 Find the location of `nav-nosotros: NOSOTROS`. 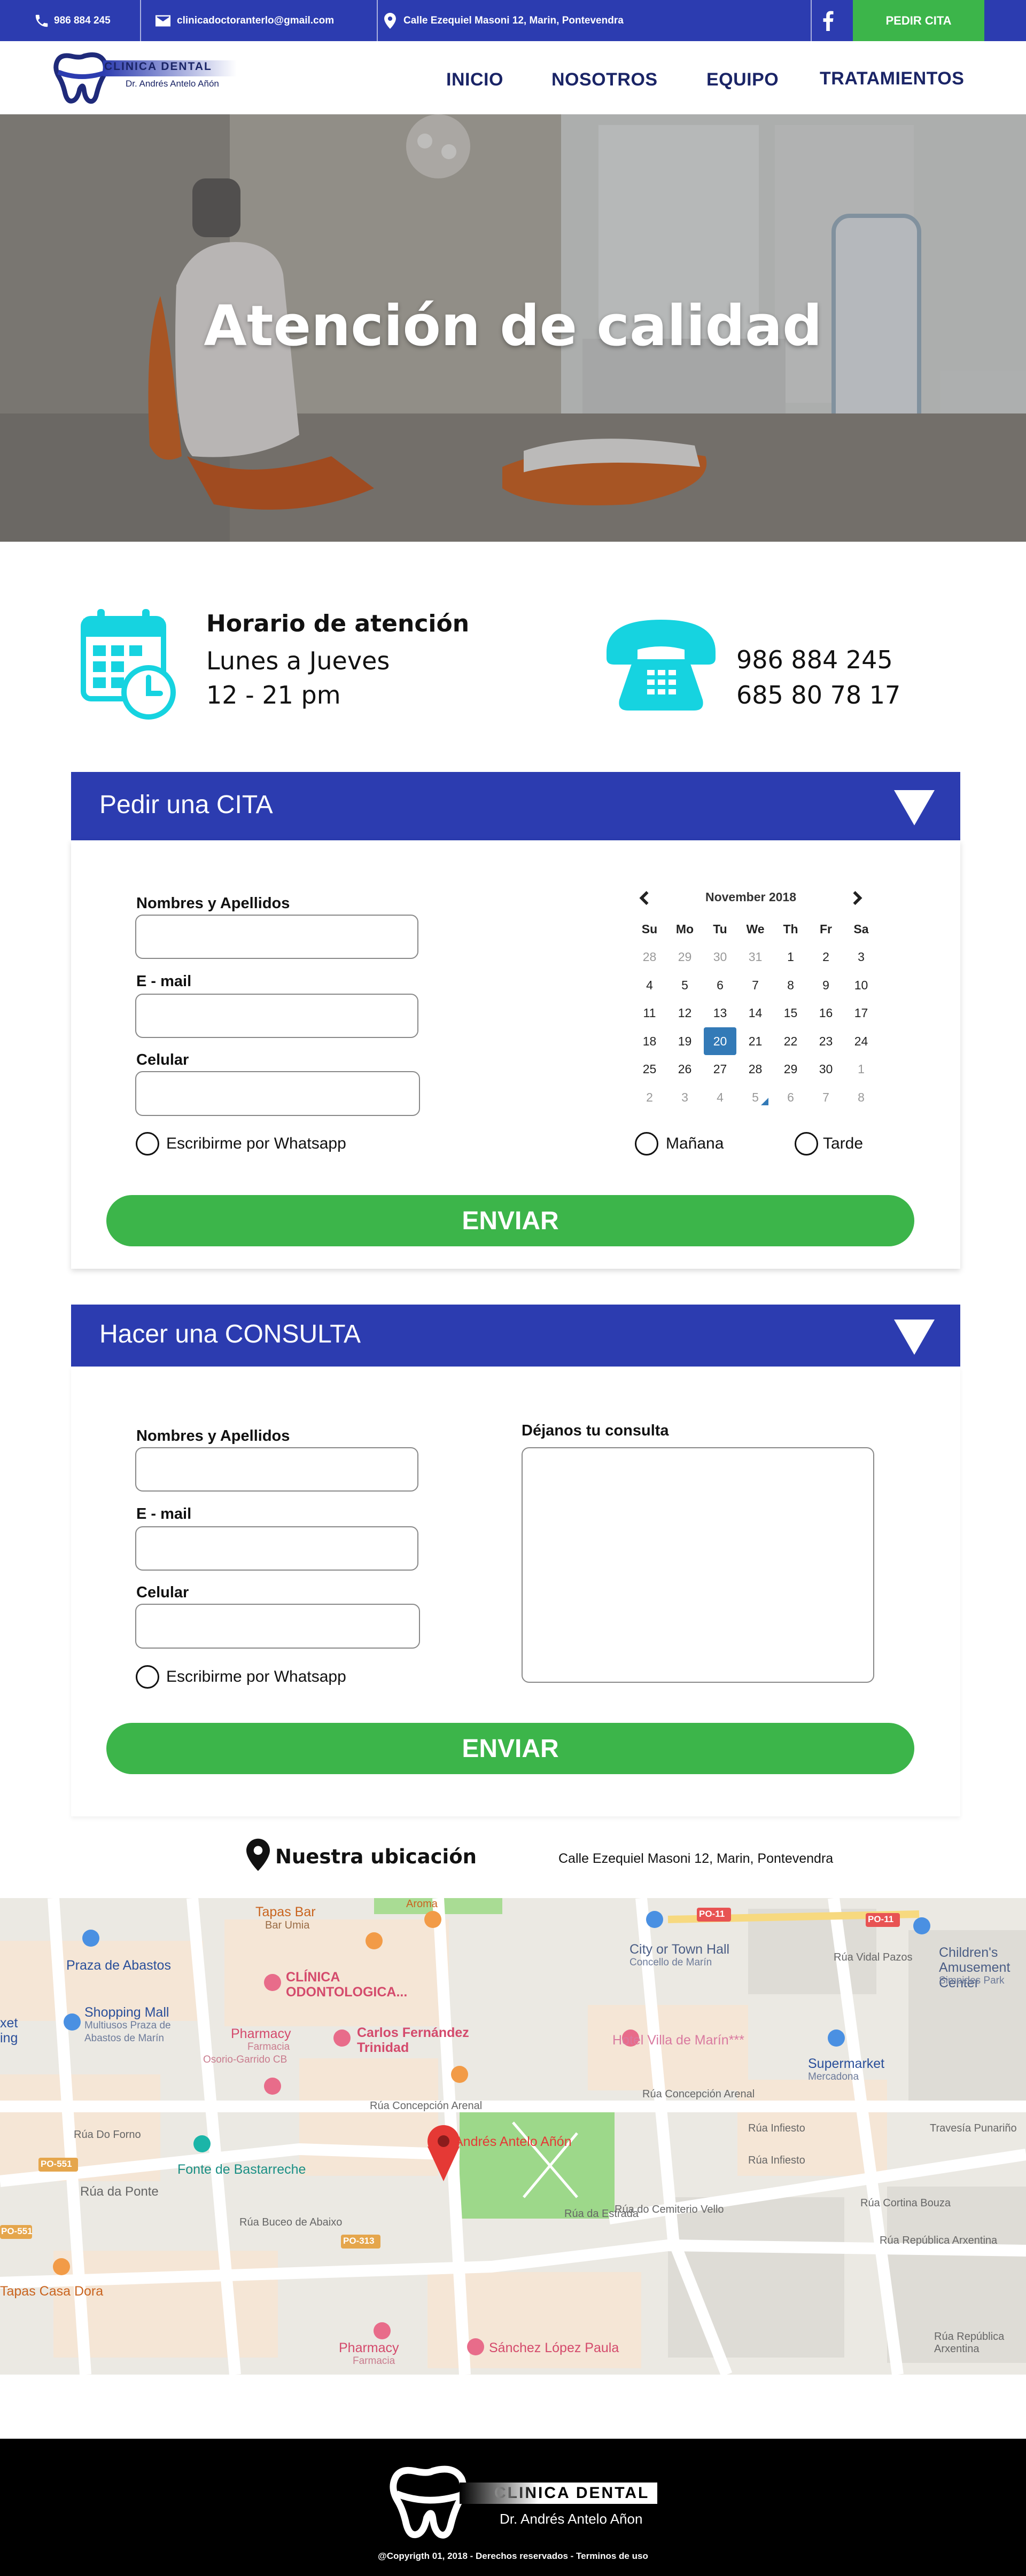

nav-nosotros: NOSOTROS is located at coordinates (604, 79).